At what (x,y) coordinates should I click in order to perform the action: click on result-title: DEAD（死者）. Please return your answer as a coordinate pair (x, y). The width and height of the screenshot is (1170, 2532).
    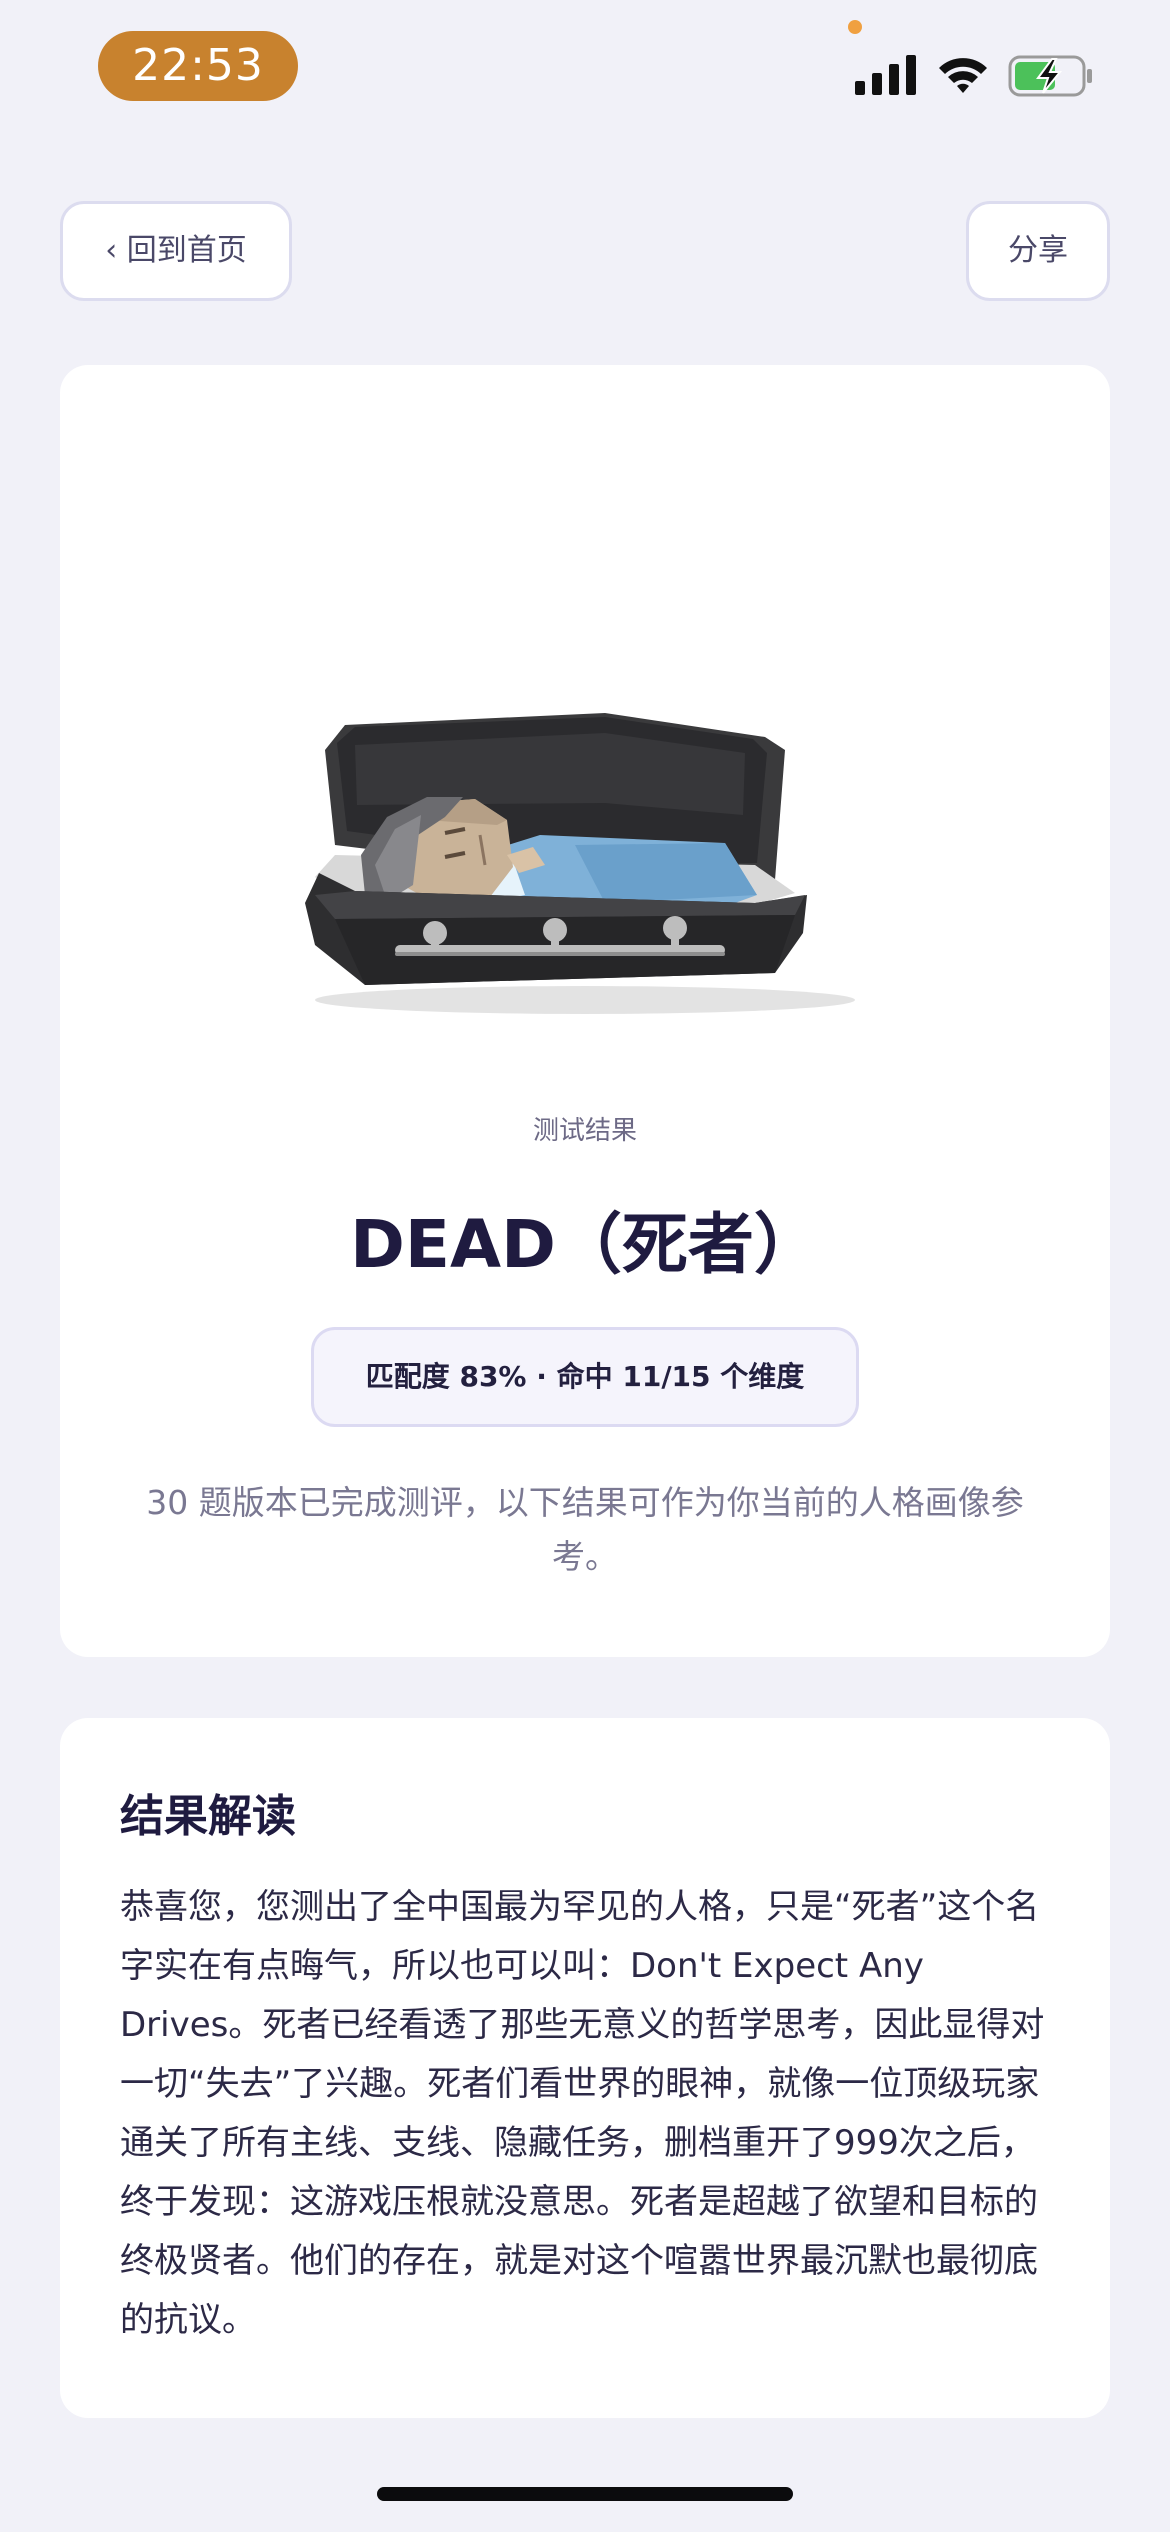
    Looking at the image, I should click on (585, 1244).